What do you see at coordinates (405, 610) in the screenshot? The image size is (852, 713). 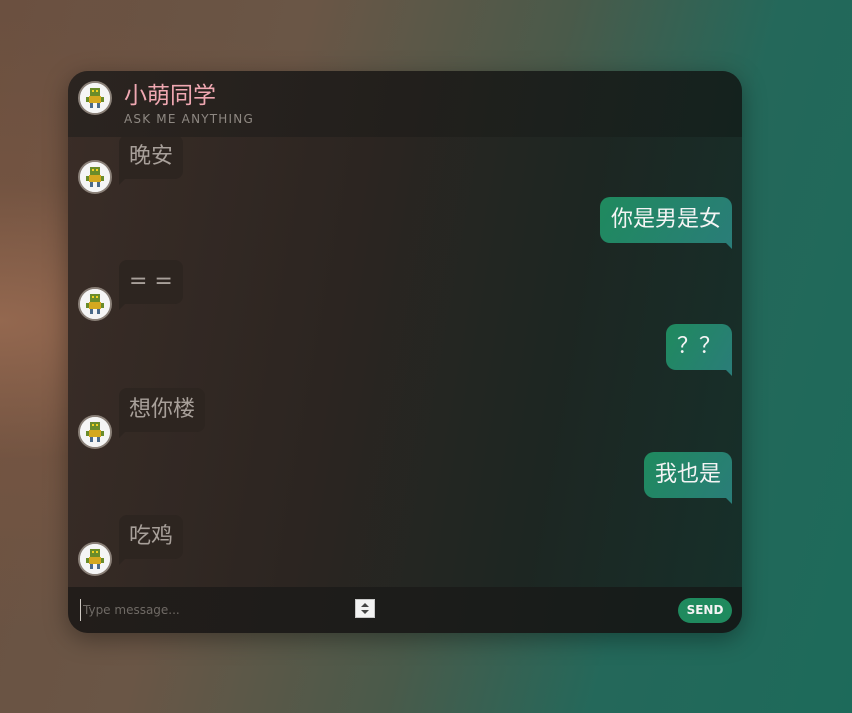 I see `message-composer: SEND` at bounding box center [405, 610].